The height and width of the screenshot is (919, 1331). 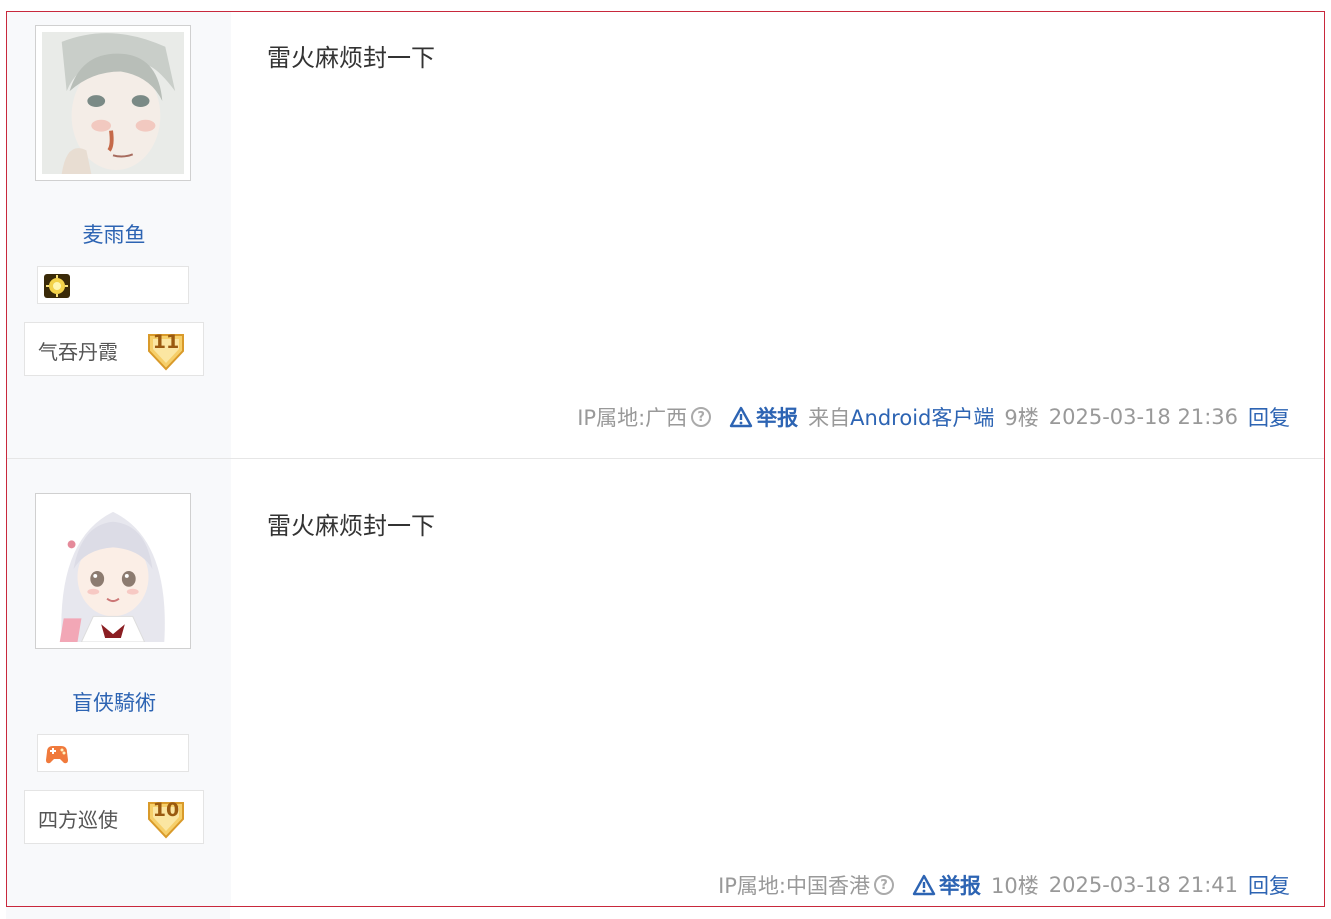 I want to click on author-panel: 麦雨鱼 气吞丹霞 11, so click(x=119, y=235).